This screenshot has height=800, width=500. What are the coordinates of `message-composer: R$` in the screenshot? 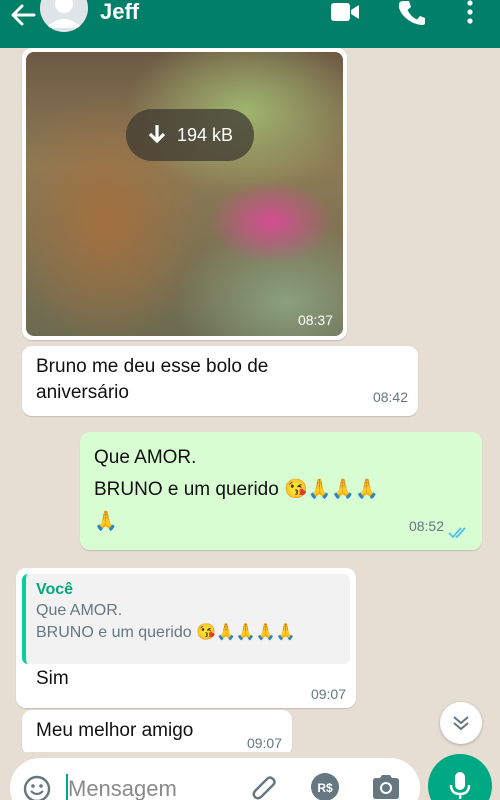 It's located at (215, 779).